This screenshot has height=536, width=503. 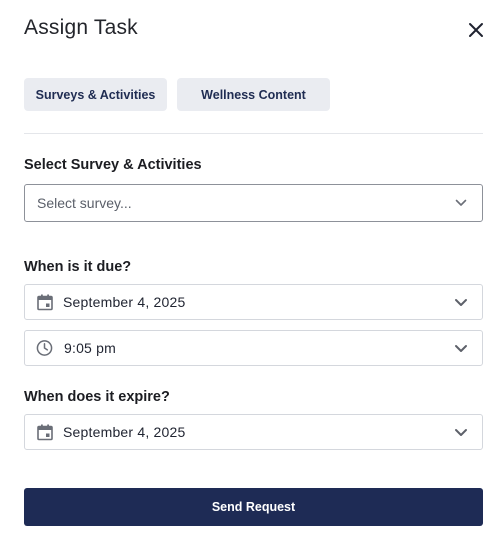 I want to click on expire-date-field: September 4, 2025, so click(x=253, y=432).